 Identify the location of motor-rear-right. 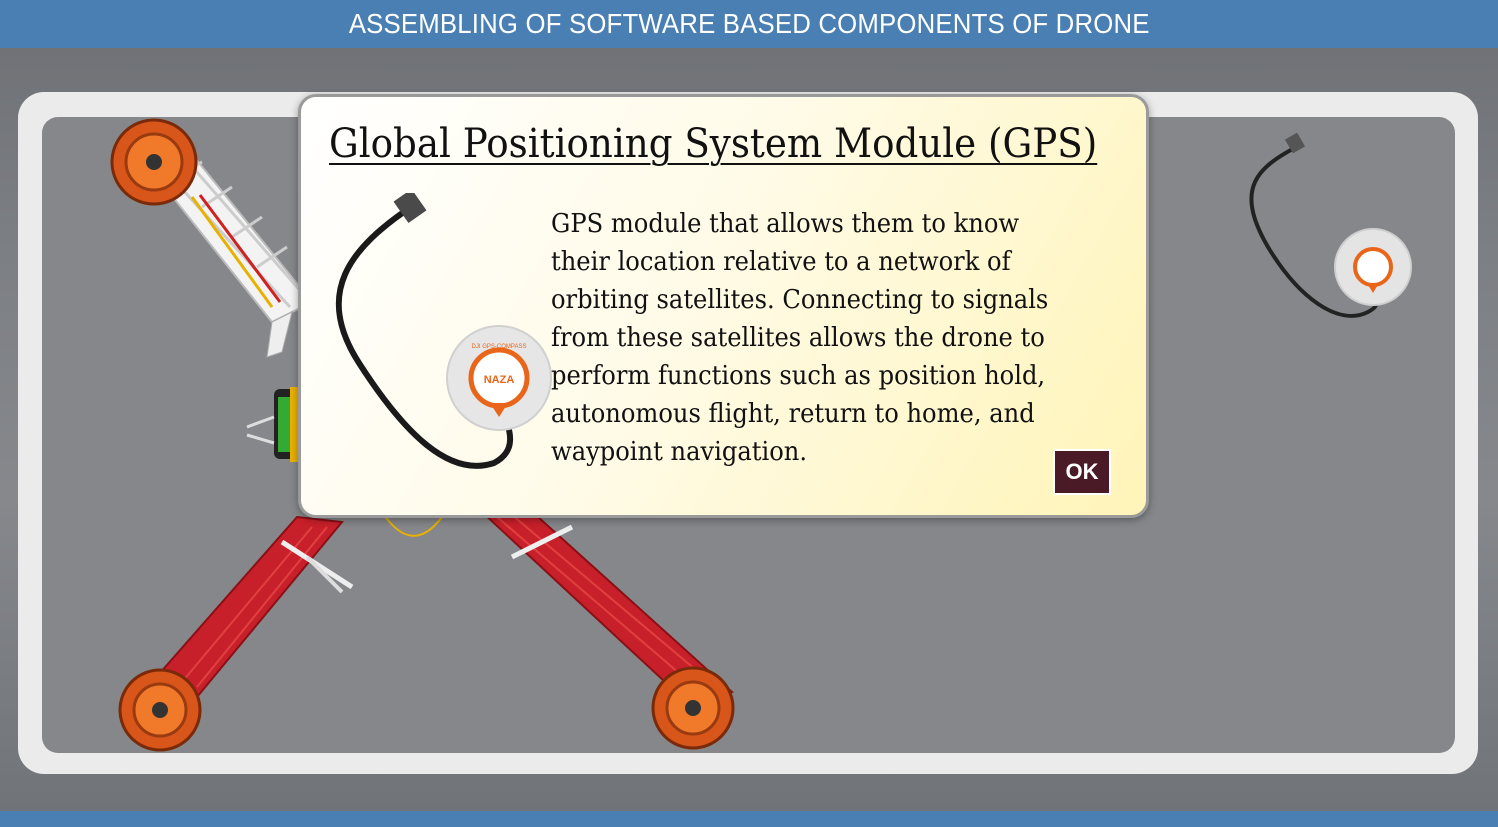
(693, 708).